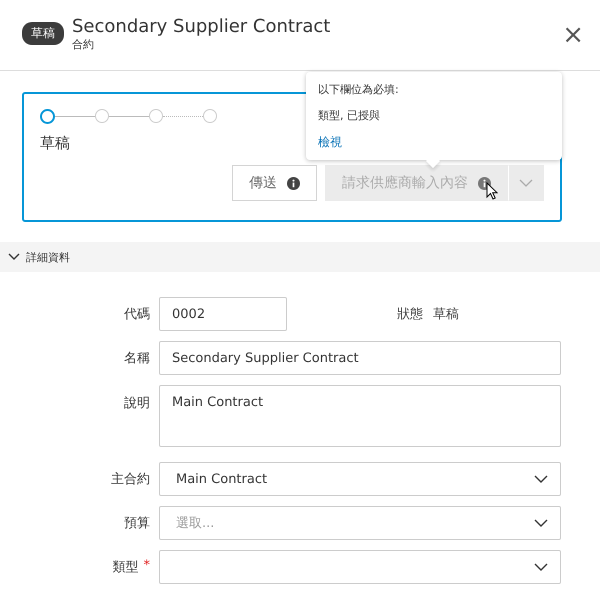 Image resolution: width=600 pixels, height=596 pixels. I want to click on tooltip-heading: 以下欄位為必填:, so click(358, 89).